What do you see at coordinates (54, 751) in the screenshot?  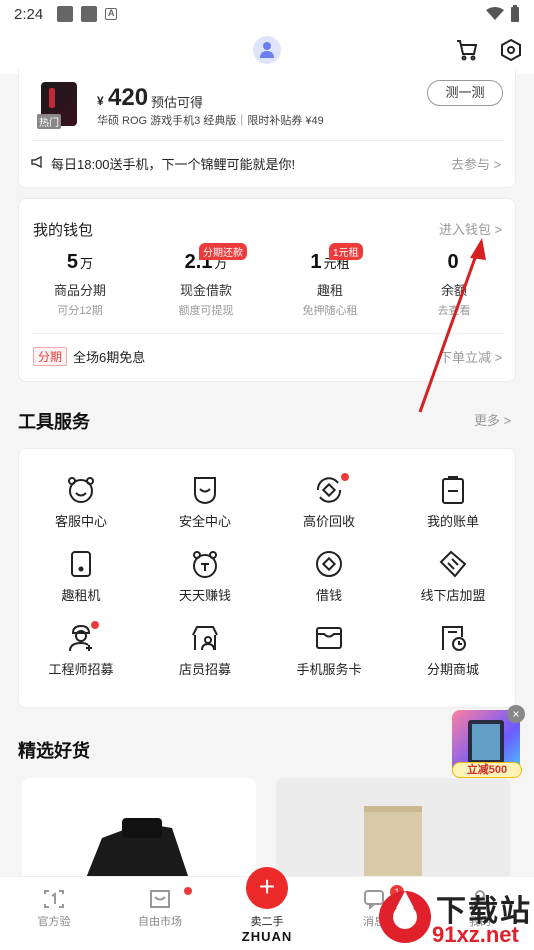 I see `goods-section-title: 精选好货` at bounding box center [54, 751].